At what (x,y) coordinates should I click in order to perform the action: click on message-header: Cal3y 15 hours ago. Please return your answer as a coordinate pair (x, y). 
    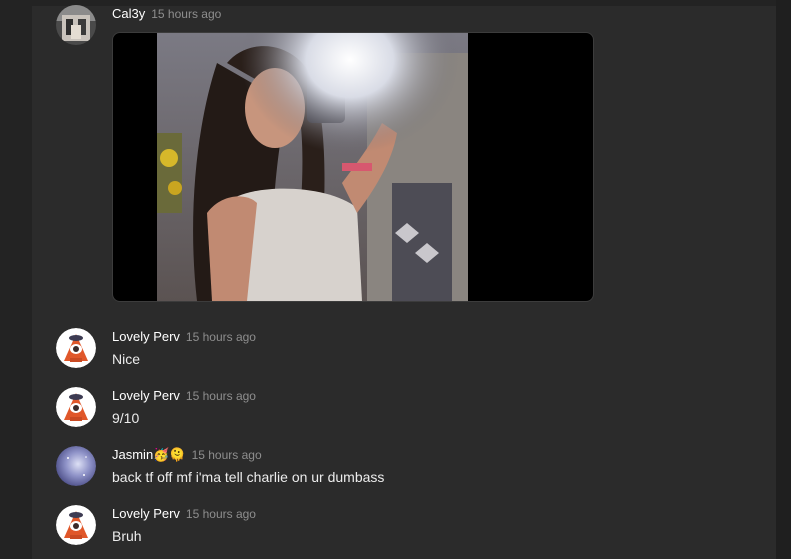
    Looking at the image, I should click on (166, 14).